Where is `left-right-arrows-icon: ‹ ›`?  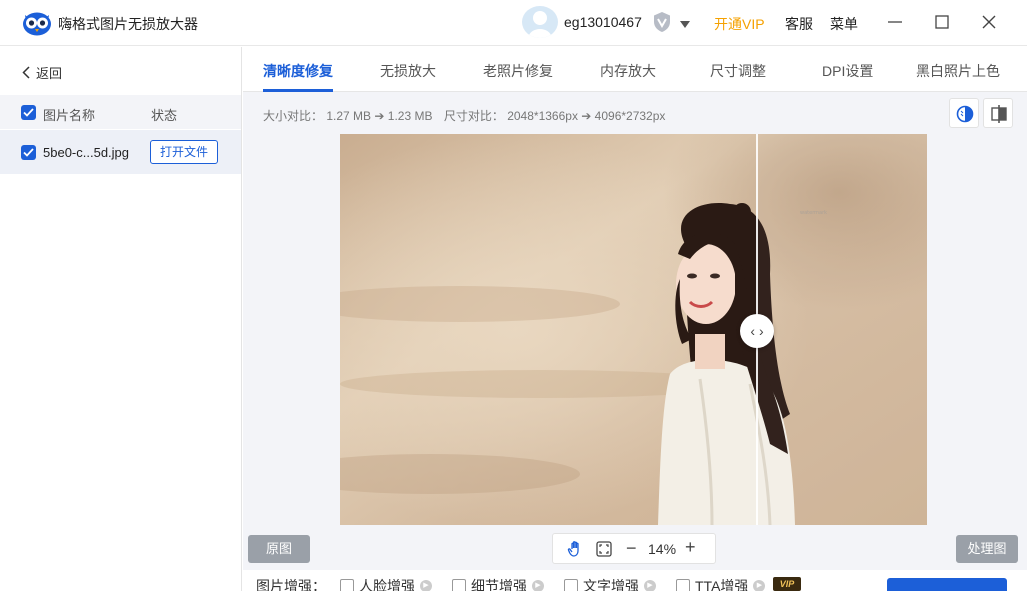 left-right-arrows-icon: ‹ › is located at coordinates (757, 331).